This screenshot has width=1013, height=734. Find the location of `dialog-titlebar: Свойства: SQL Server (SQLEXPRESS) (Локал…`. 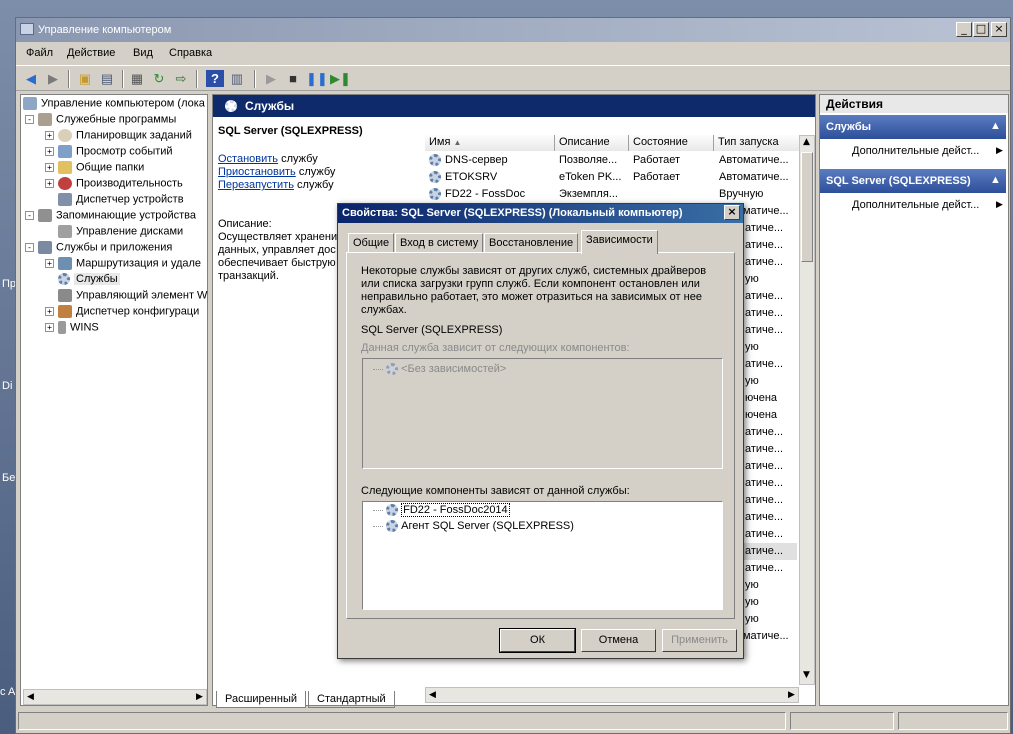

dialog-titlebar: Свойства: SQL Server (SQLEXPRESS) (Локал… is located at coordinates (540, 213).